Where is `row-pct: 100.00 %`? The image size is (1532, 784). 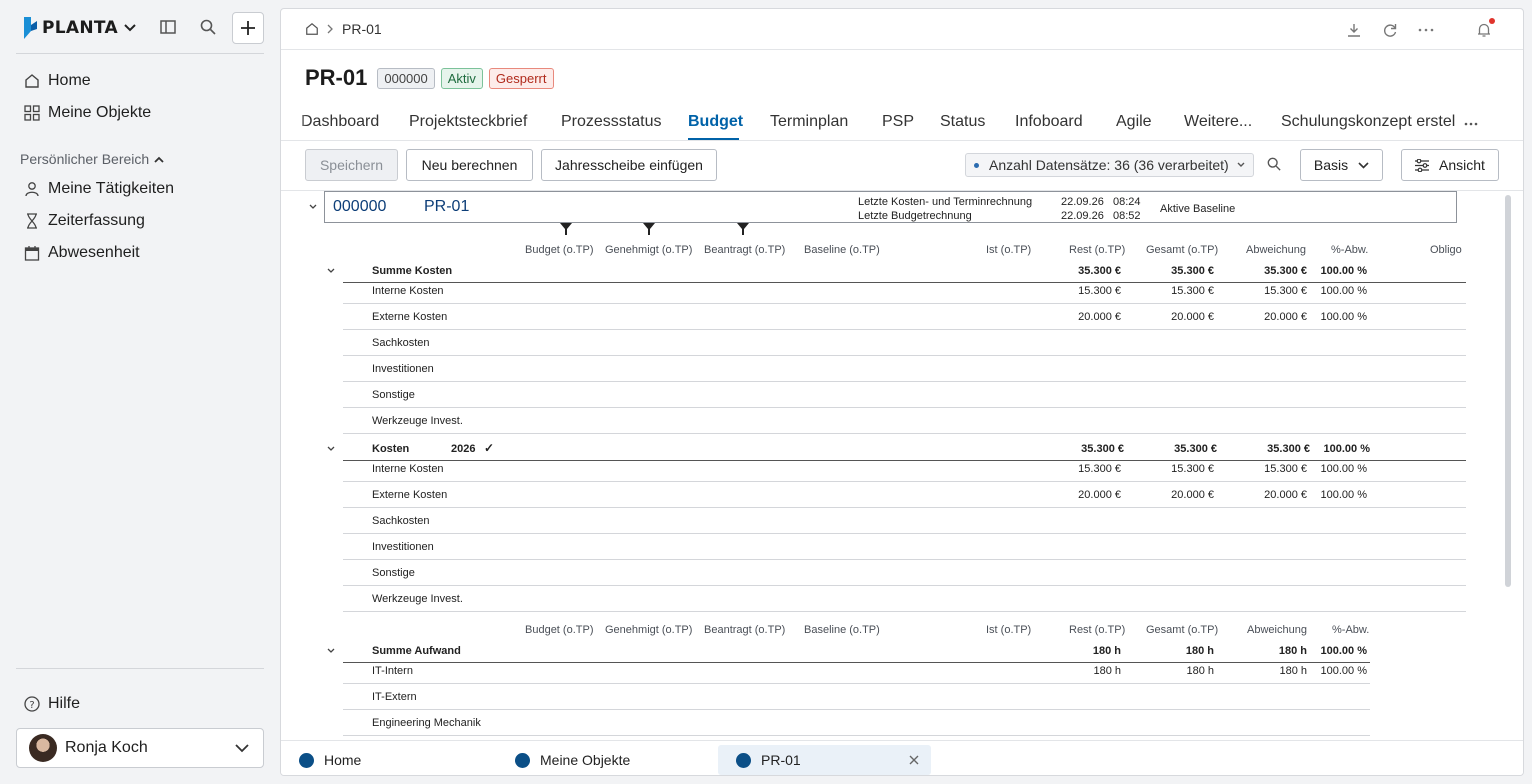
row-pct: 100.00 % is located at coordinates (1343, 495).